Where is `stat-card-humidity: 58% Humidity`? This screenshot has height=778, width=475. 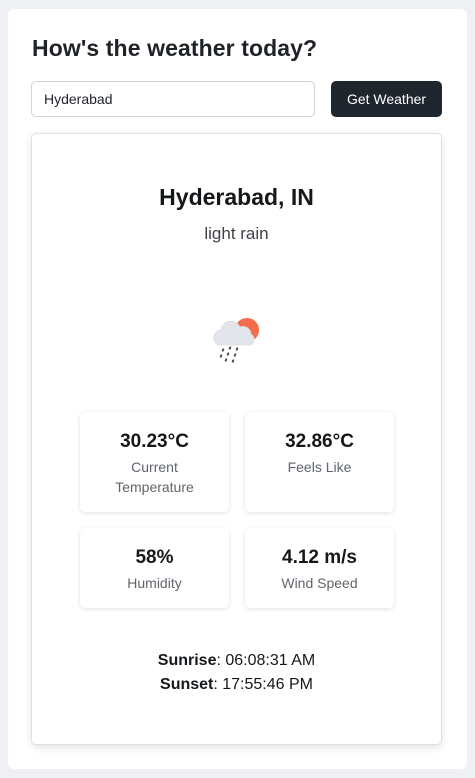 stat-card-humidity: 58% Humidity is located at coordinates (154, 568).